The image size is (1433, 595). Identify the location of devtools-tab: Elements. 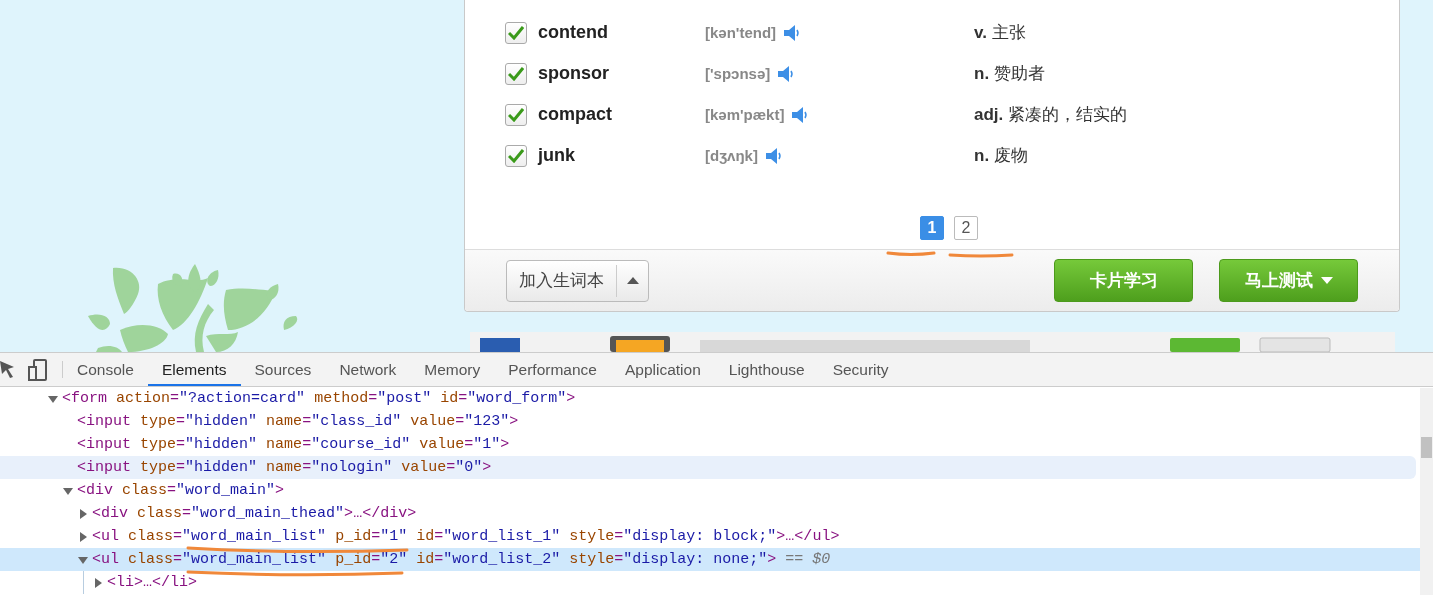
(194, 369).